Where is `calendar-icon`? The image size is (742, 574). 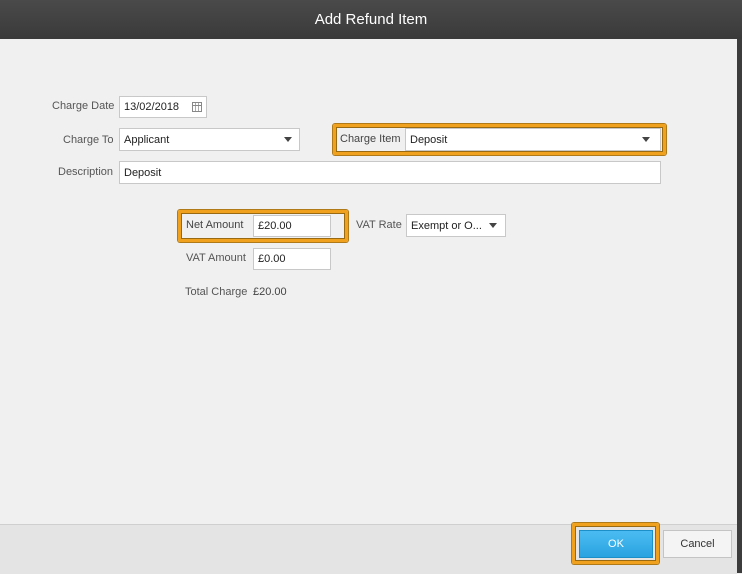
calendar-icon is located at coordinates (197, 107).